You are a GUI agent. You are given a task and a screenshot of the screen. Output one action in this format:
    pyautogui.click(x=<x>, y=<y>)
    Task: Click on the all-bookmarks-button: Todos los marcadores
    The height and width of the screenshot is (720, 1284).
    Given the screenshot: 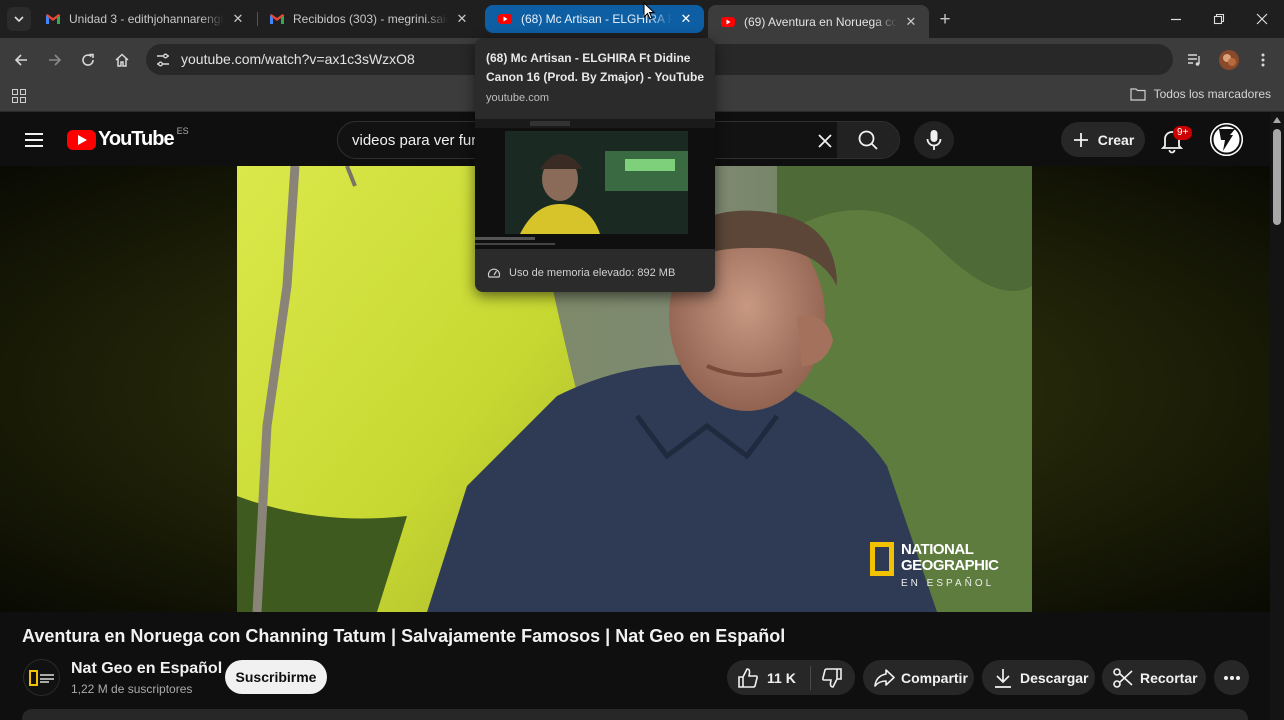 What is the action you would take?
    pyautogui.click(x=1200, y=94)
    